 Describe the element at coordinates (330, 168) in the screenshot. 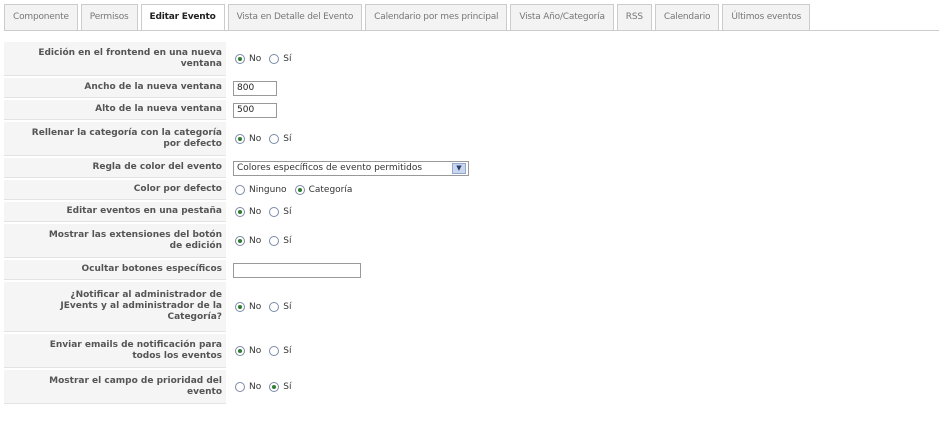

I see `color-rule-selected-value: Colores específicos de evento permitidos` at that location.